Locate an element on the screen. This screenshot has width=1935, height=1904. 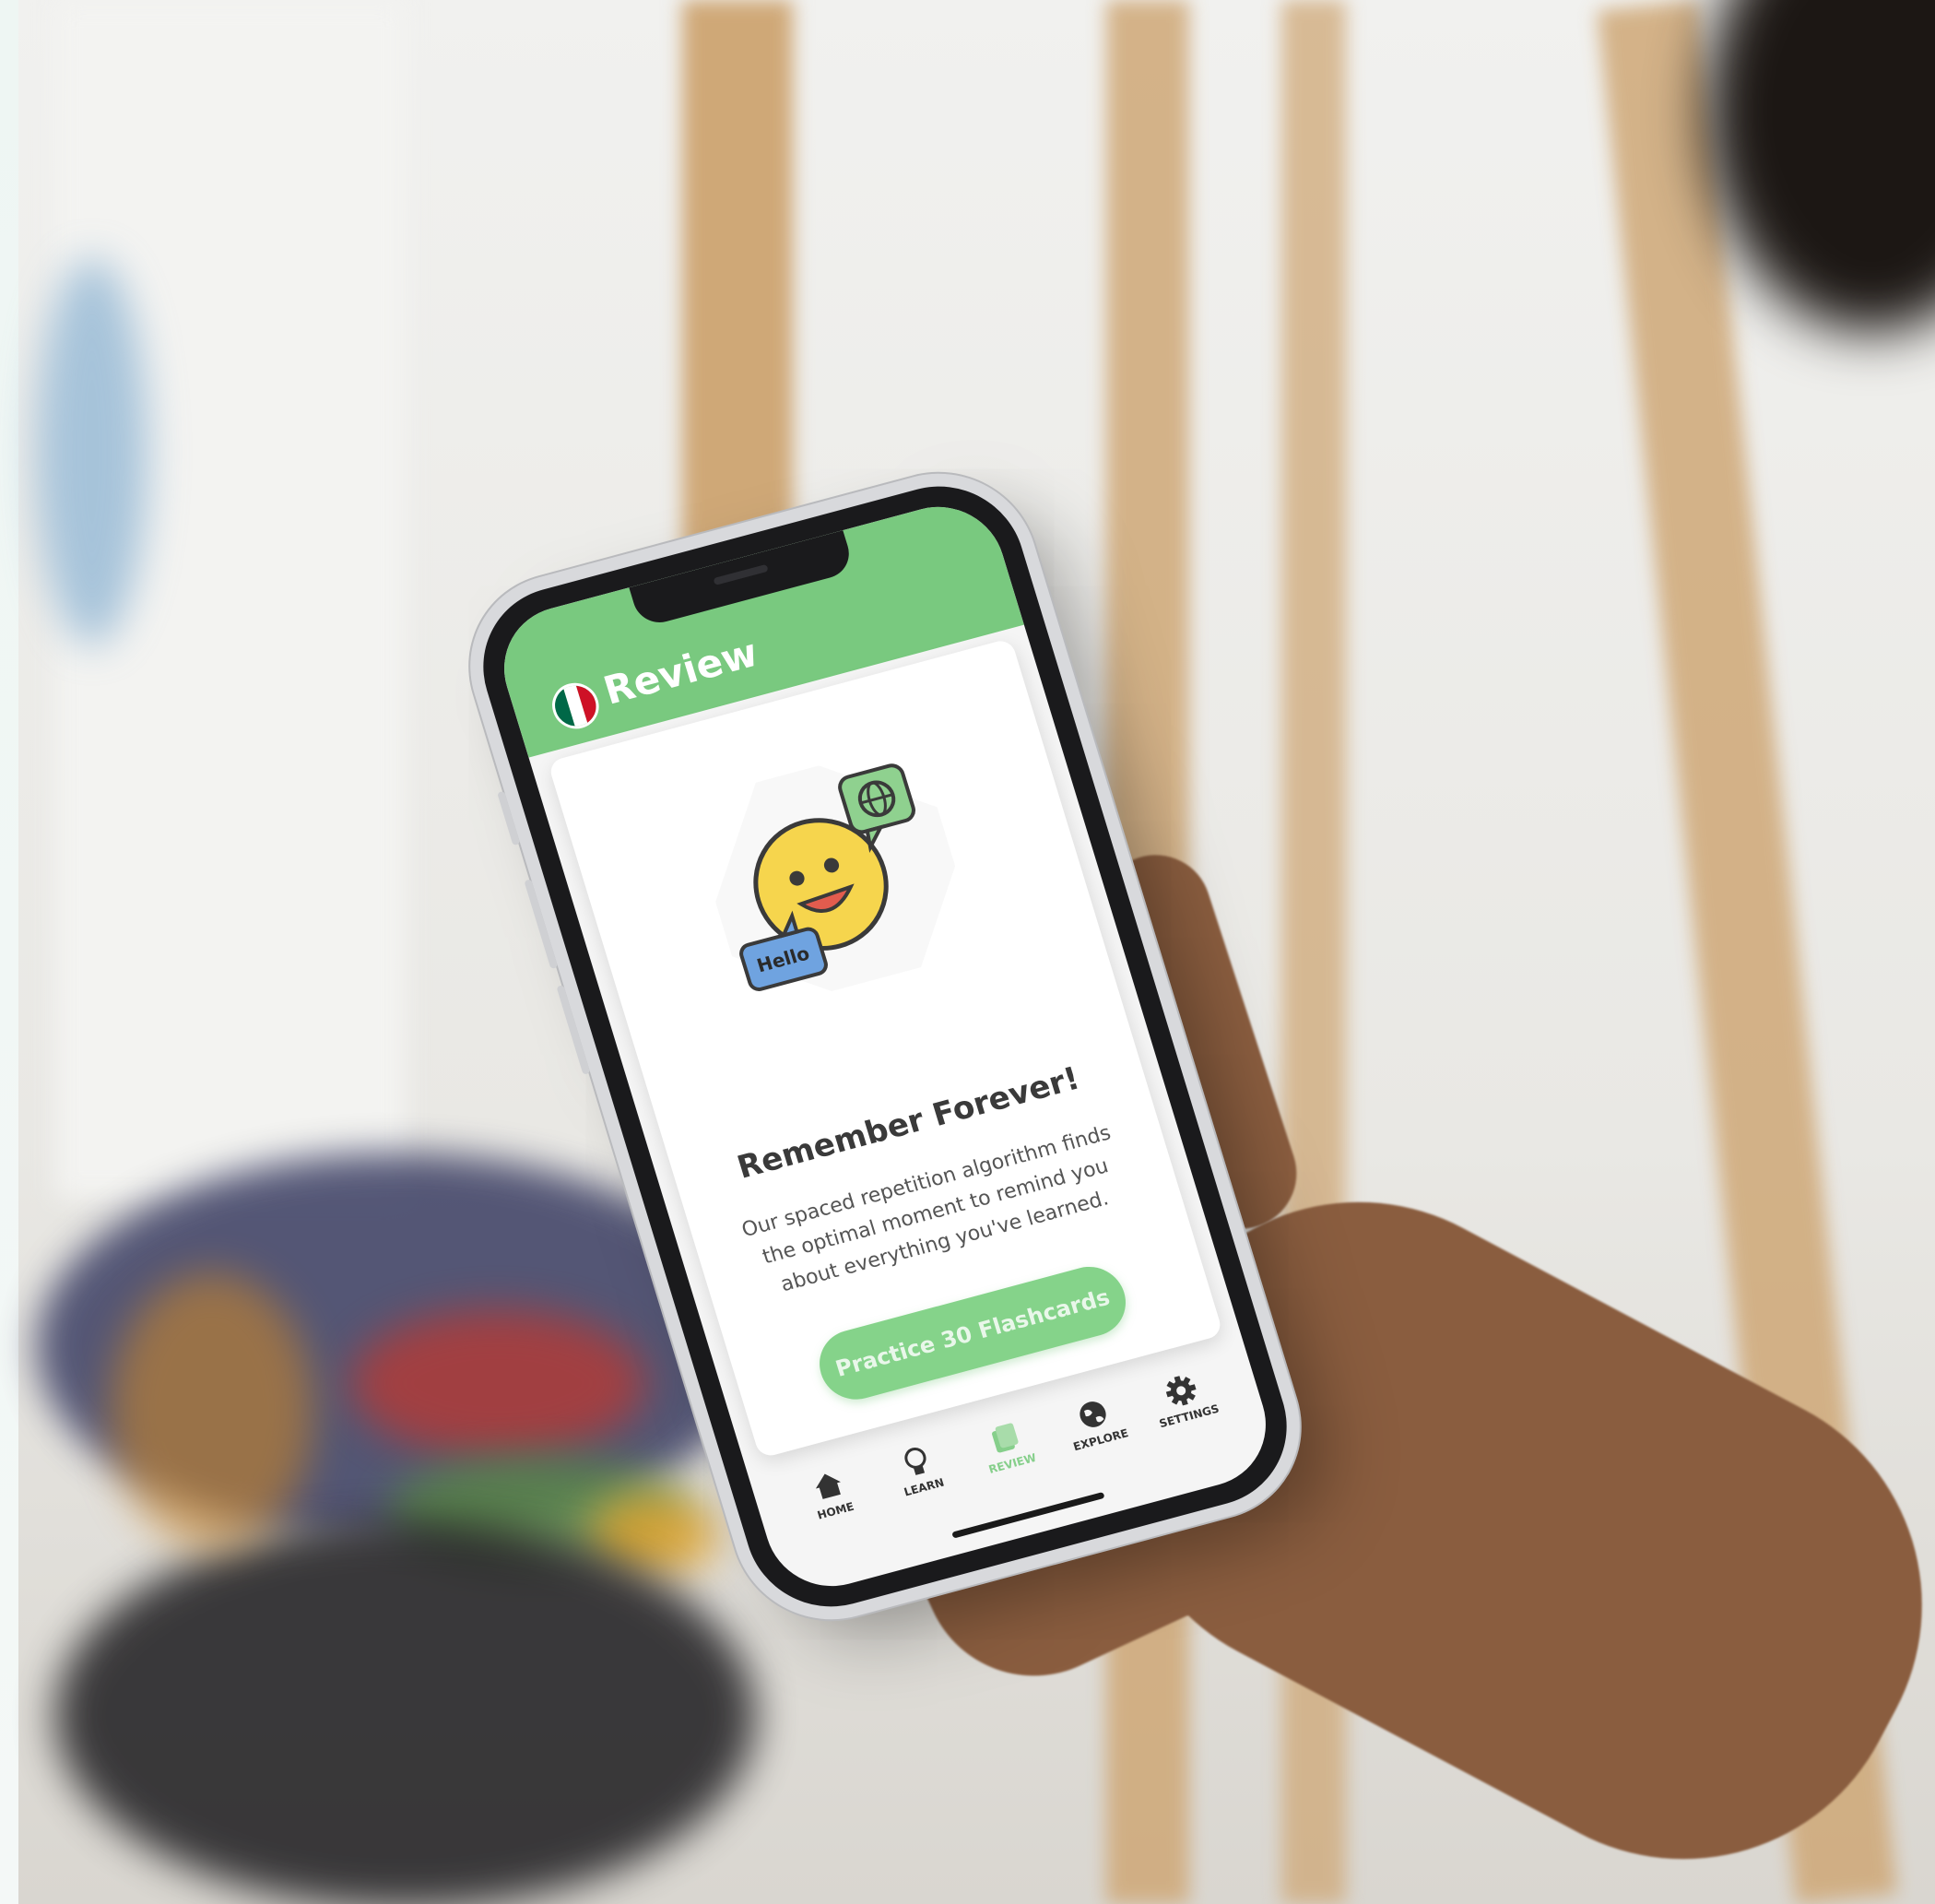
tab-review: REVIEW is located at coordinates (1007, 1446).